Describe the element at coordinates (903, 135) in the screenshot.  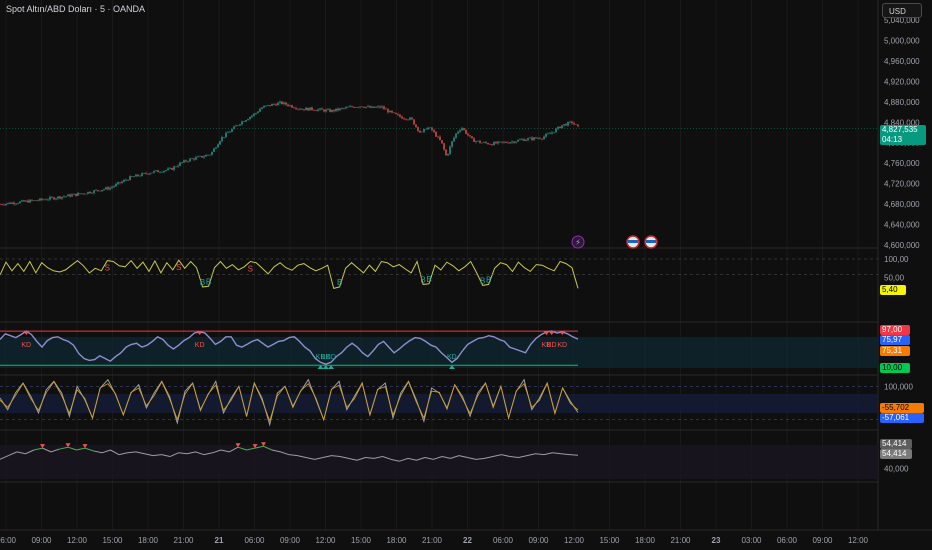
I see `last-price-label: 4,827,535 04:13` at that location.